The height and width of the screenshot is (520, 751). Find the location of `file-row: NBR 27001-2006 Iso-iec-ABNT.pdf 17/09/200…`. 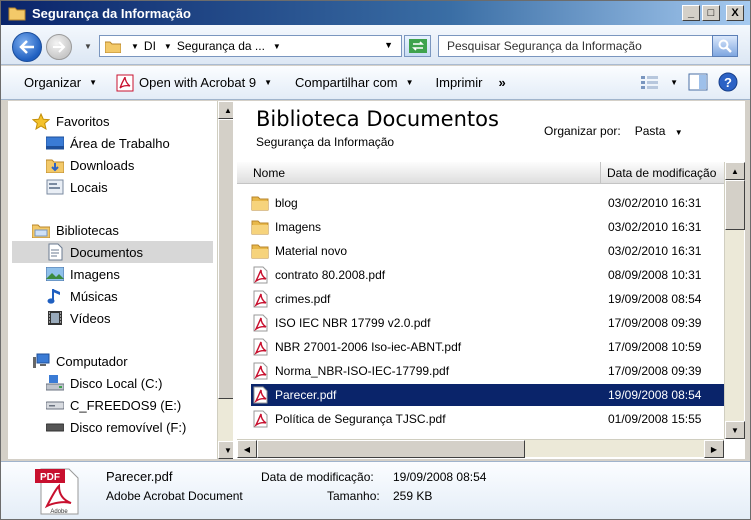

file-row: NBR 27001-2006 Iso-iec-ABNT.pdf 17/09/200… is located at coordinates (487, 347).